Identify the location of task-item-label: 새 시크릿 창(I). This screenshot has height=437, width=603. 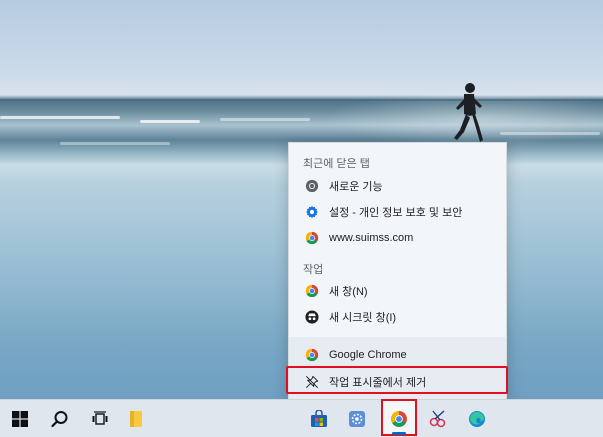
(363, 318).